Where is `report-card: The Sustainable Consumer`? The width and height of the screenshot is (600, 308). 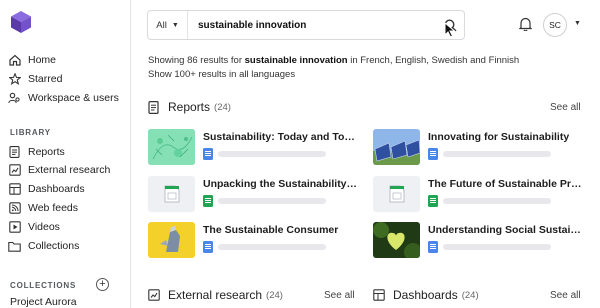 report-card: The Sustainable Consumer is located at coordinates (253, 240).